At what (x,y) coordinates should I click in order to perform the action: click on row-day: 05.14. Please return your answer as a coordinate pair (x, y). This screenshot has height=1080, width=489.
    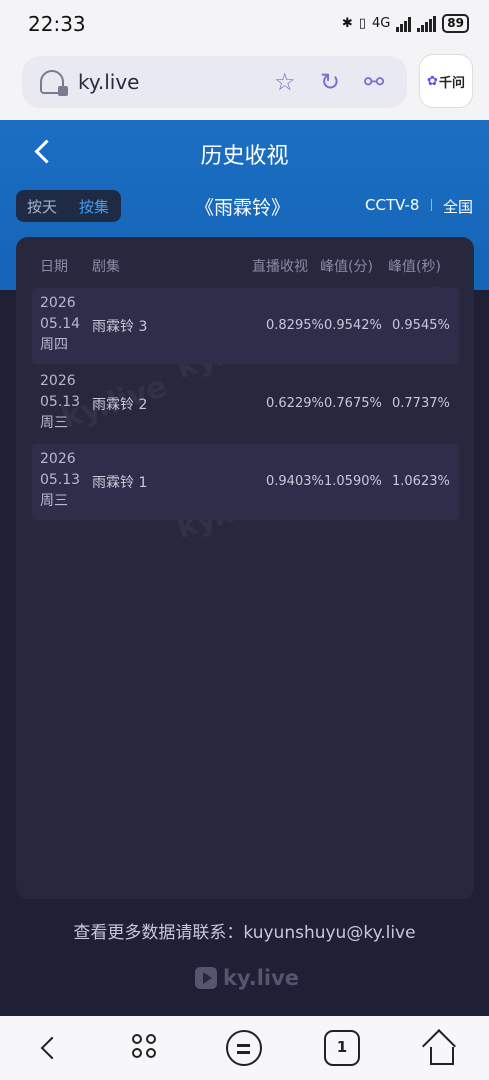
    Looking at the image, I should click on (60, 324).